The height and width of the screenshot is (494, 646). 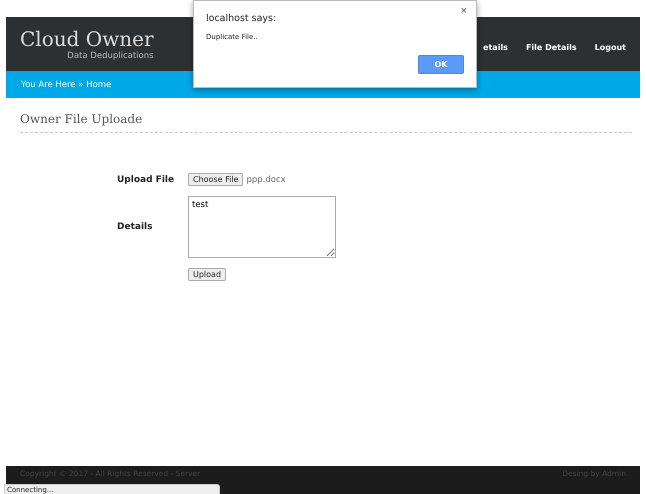 I want to click on nav-link: Logout, so click(x=610, y=47).